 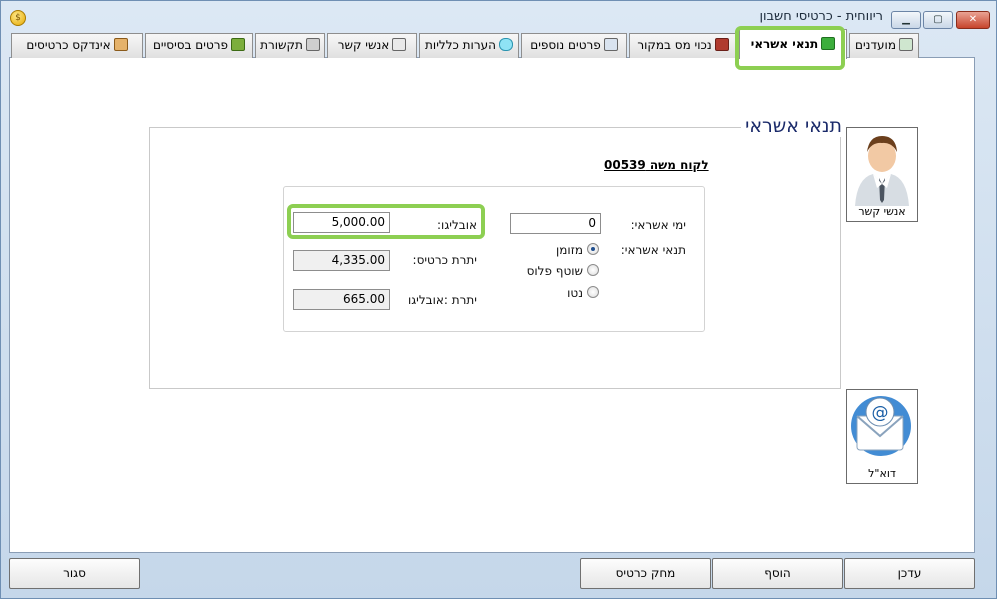 What do you see at coordinates (120, 44) in the screenshot?
I see `index-icon` at bounding box center [120, 44].